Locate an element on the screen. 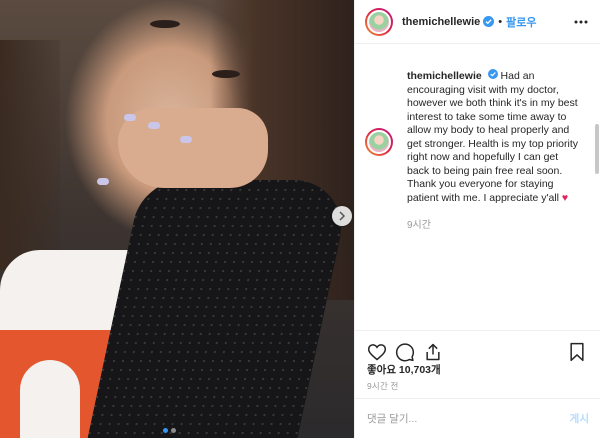  comment-input is located at coordinates (468, 418).